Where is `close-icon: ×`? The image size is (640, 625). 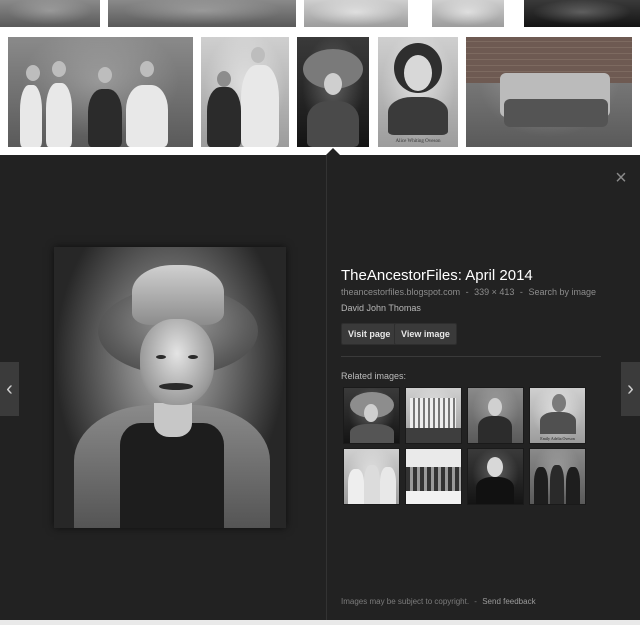
close-icon: × is located at coordinates (621, 178).